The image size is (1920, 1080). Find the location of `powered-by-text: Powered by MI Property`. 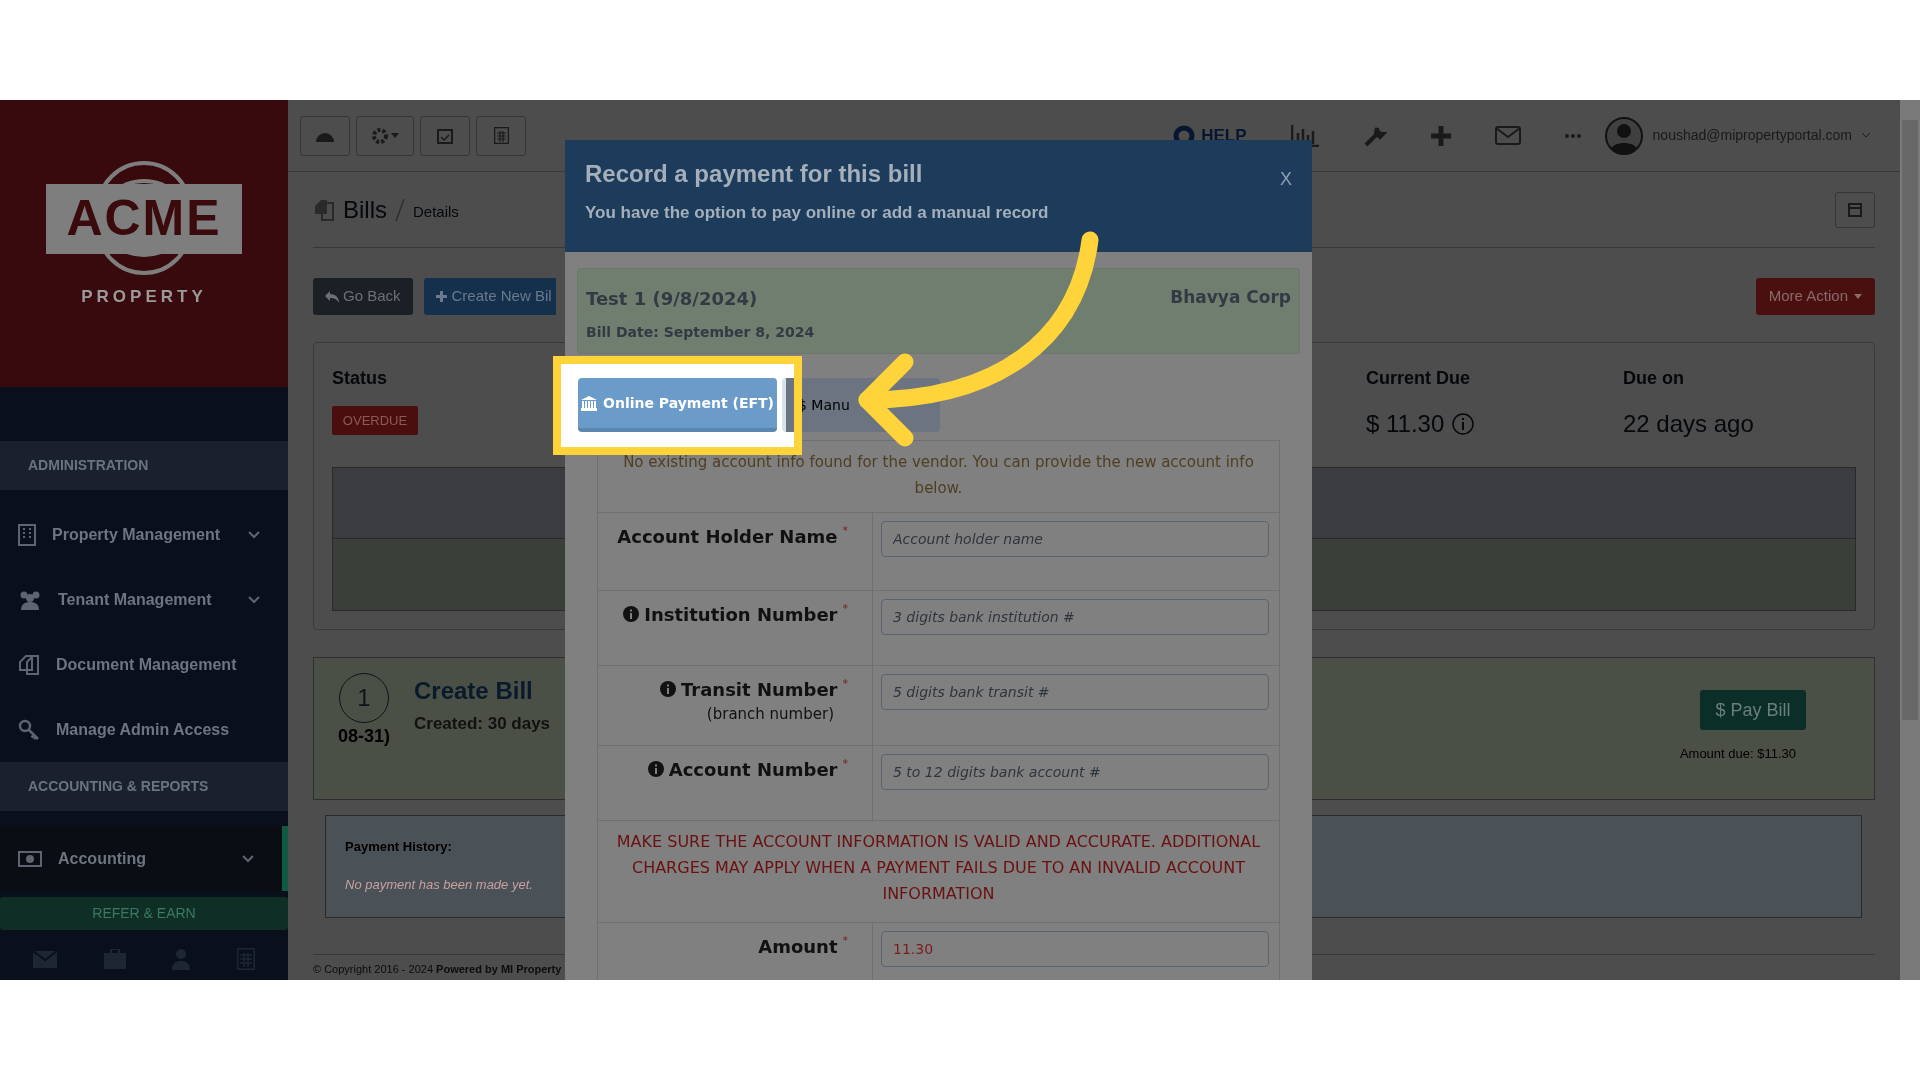

powered-by-text: Powered by MI Property is located at coordinates (499, 969).